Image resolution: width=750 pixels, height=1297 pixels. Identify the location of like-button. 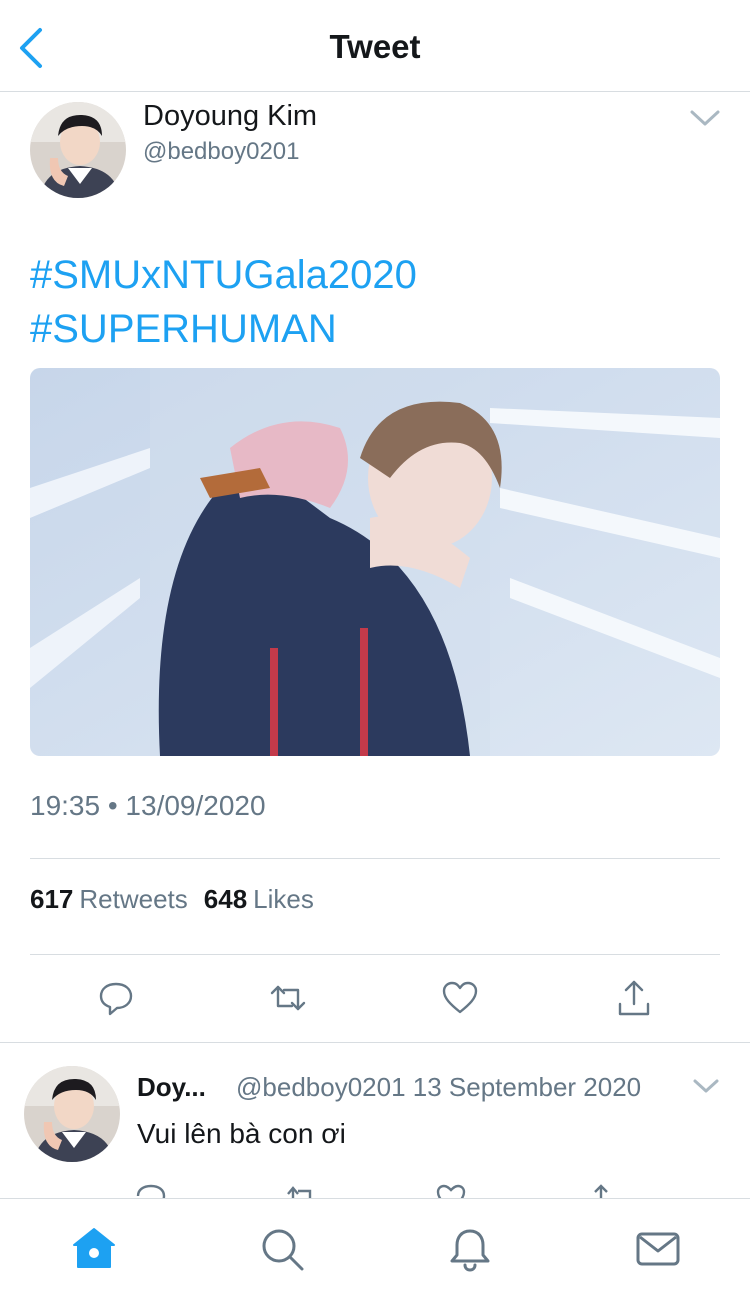
(460, 998).